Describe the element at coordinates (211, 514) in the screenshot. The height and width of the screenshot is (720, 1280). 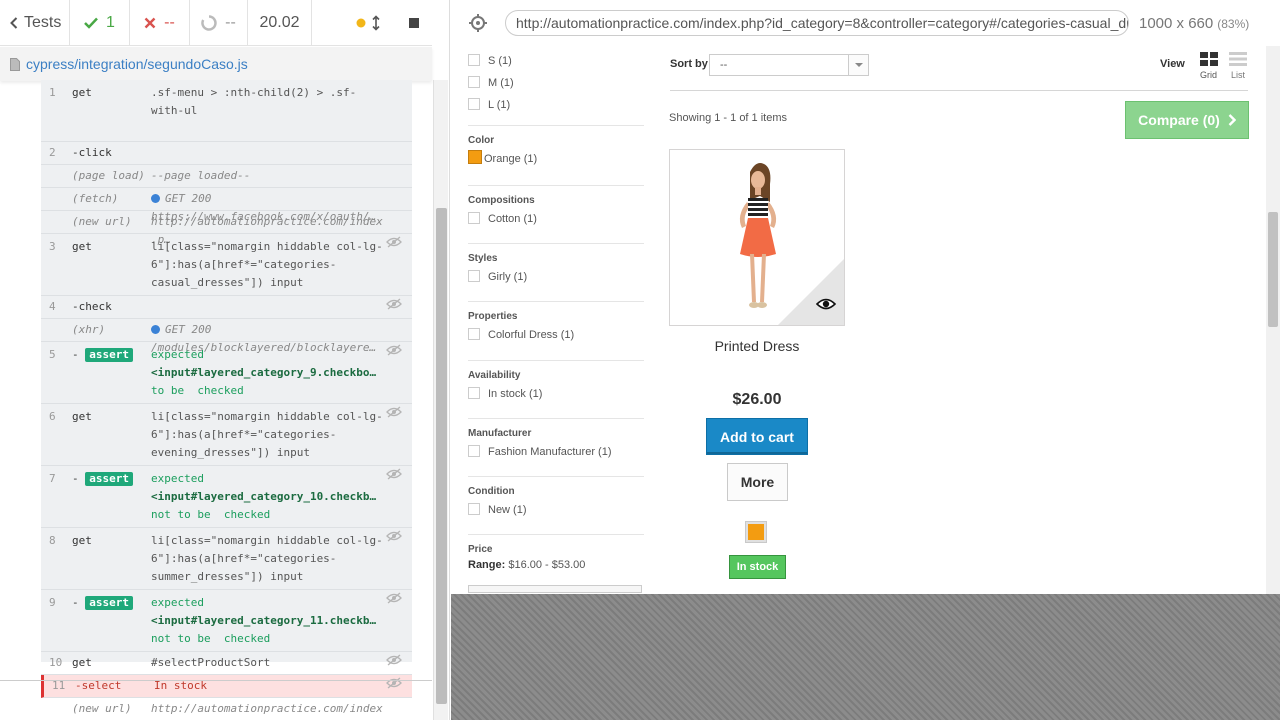
I see `assert-line: not to be checked` at that location.